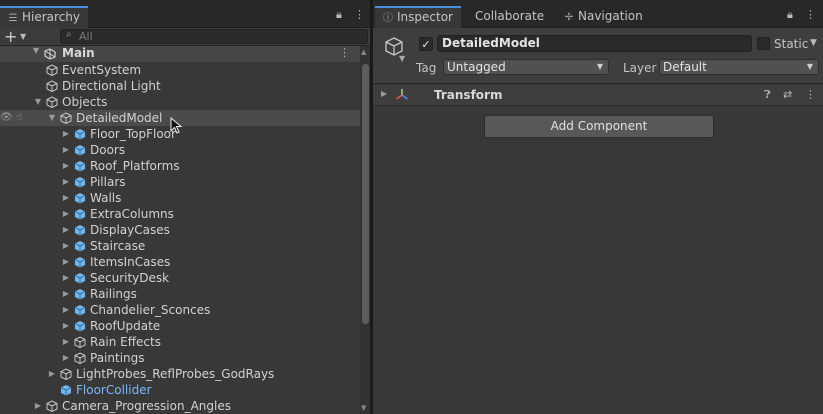 The width and height of the screenshot is (823, 414). I want to click on hierarchy-row-label: Staircase, so click(118, 246).